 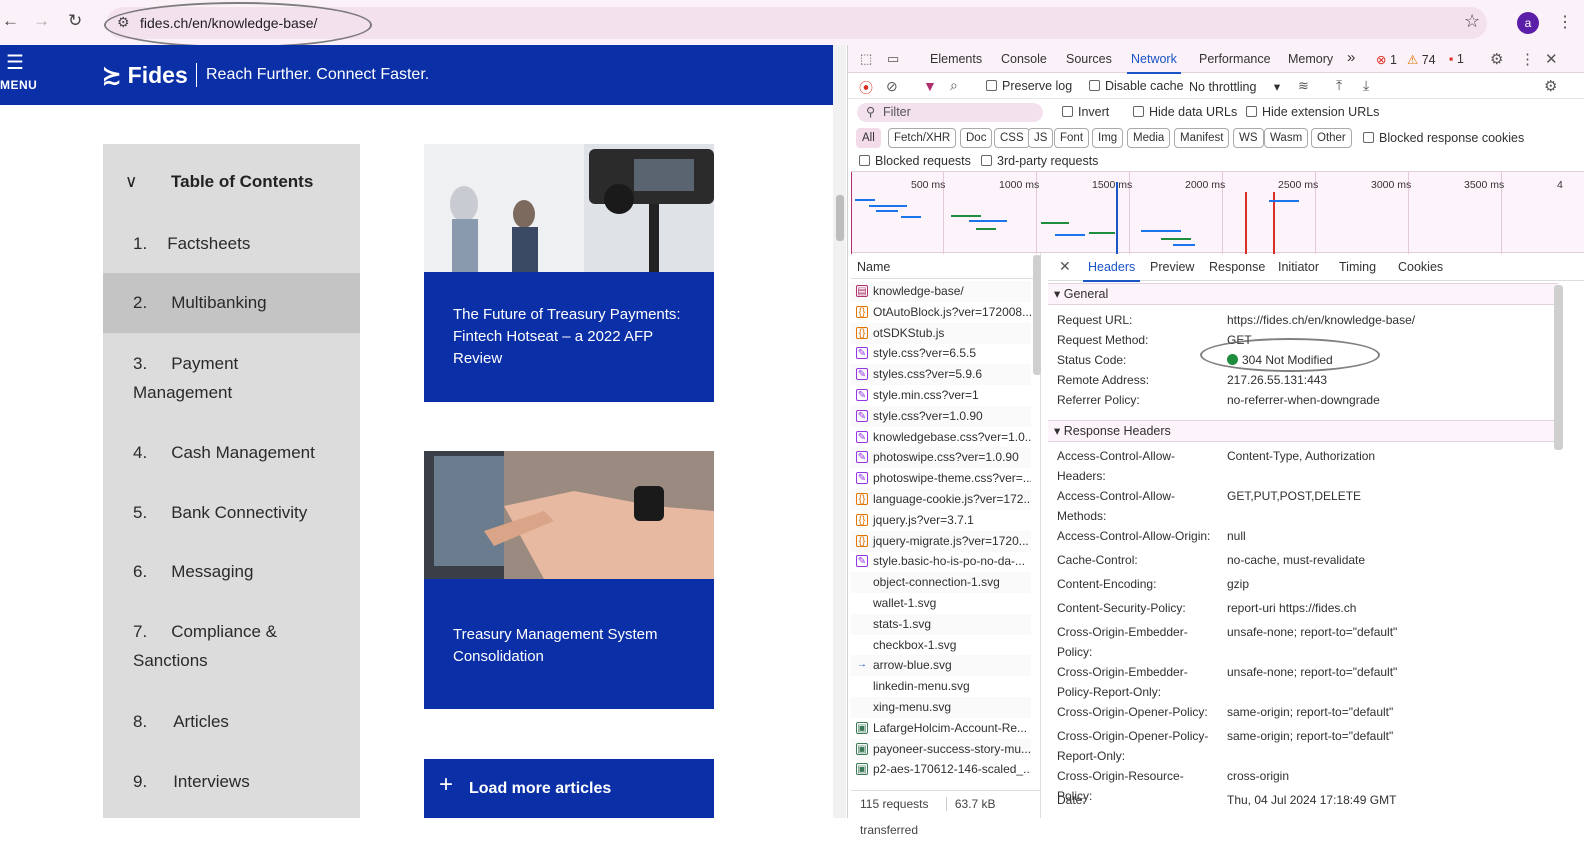 I want to click on request-row: ✎ style.css?ver=6.5.5, so click(x=941, y=353).